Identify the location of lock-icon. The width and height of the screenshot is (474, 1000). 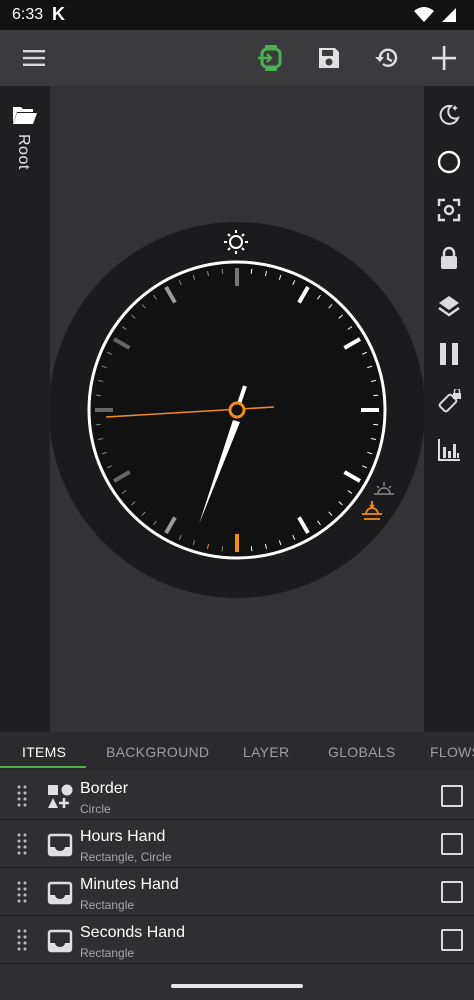
(449, 257).